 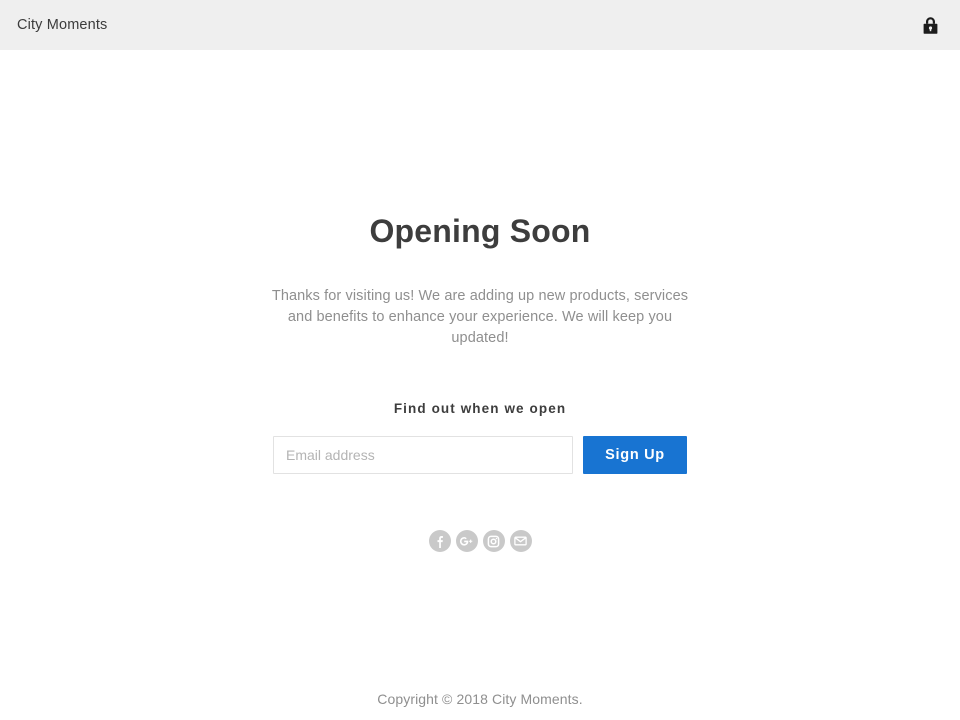 I want to click on copyright-text: Copyright © 2018 City Moments., so click(x=480, y=699).